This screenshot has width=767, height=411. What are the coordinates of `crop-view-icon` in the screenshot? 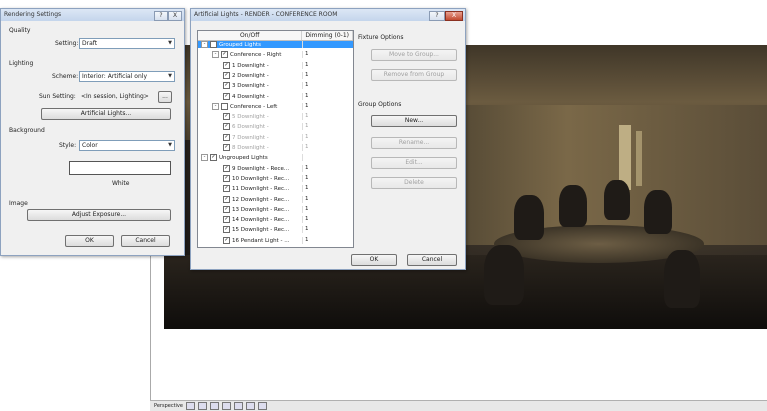 It's located at (262, 406).